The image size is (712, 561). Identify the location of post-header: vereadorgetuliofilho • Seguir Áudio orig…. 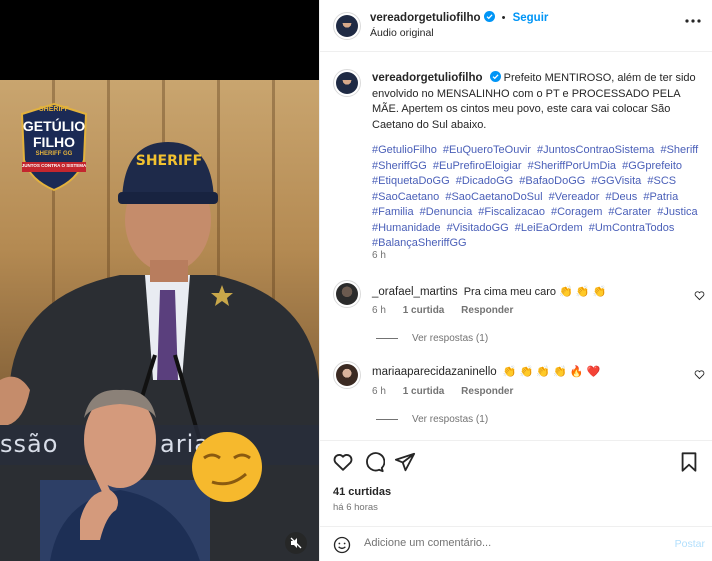
(516, 26).